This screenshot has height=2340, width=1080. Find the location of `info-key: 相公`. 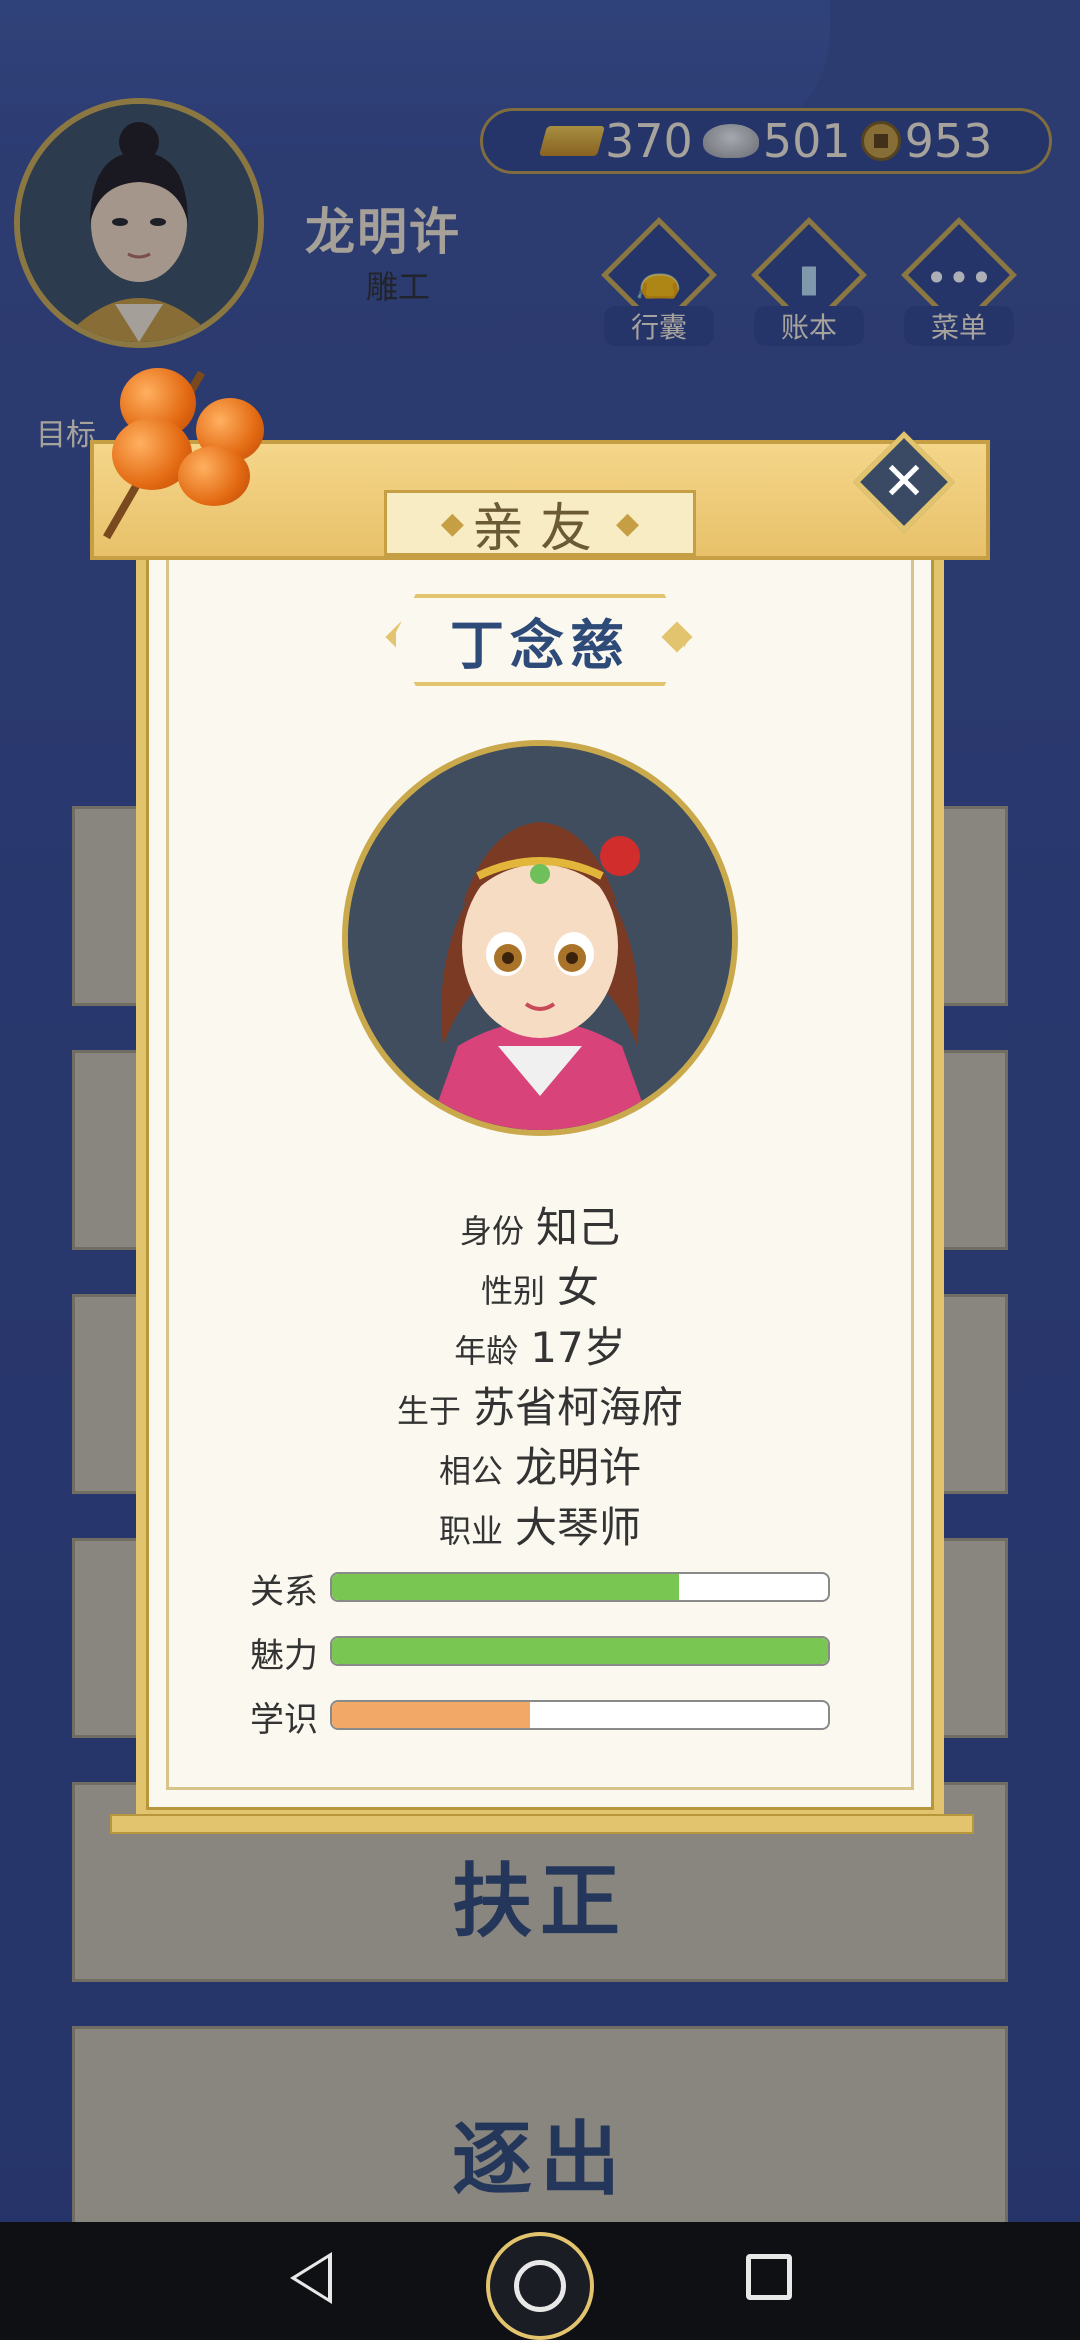

info-key: 相公 is located at coordinates (470, 1471).